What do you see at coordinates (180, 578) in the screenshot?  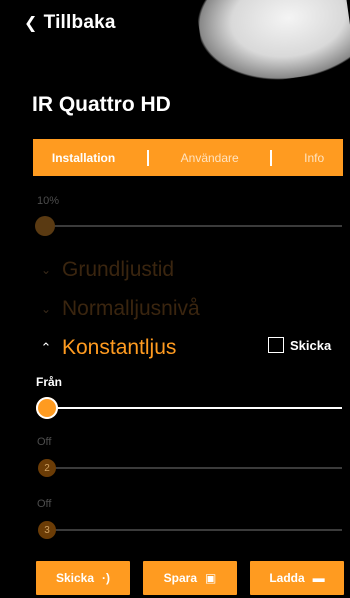 I see `save-button-label: Spara` at bounding box center [180, 578].